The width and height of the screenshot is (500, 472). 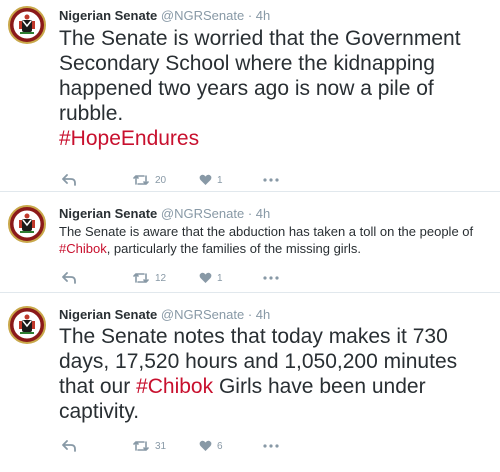 I want to click on tweet-actions: 12 1, so click(x=269, y=278).